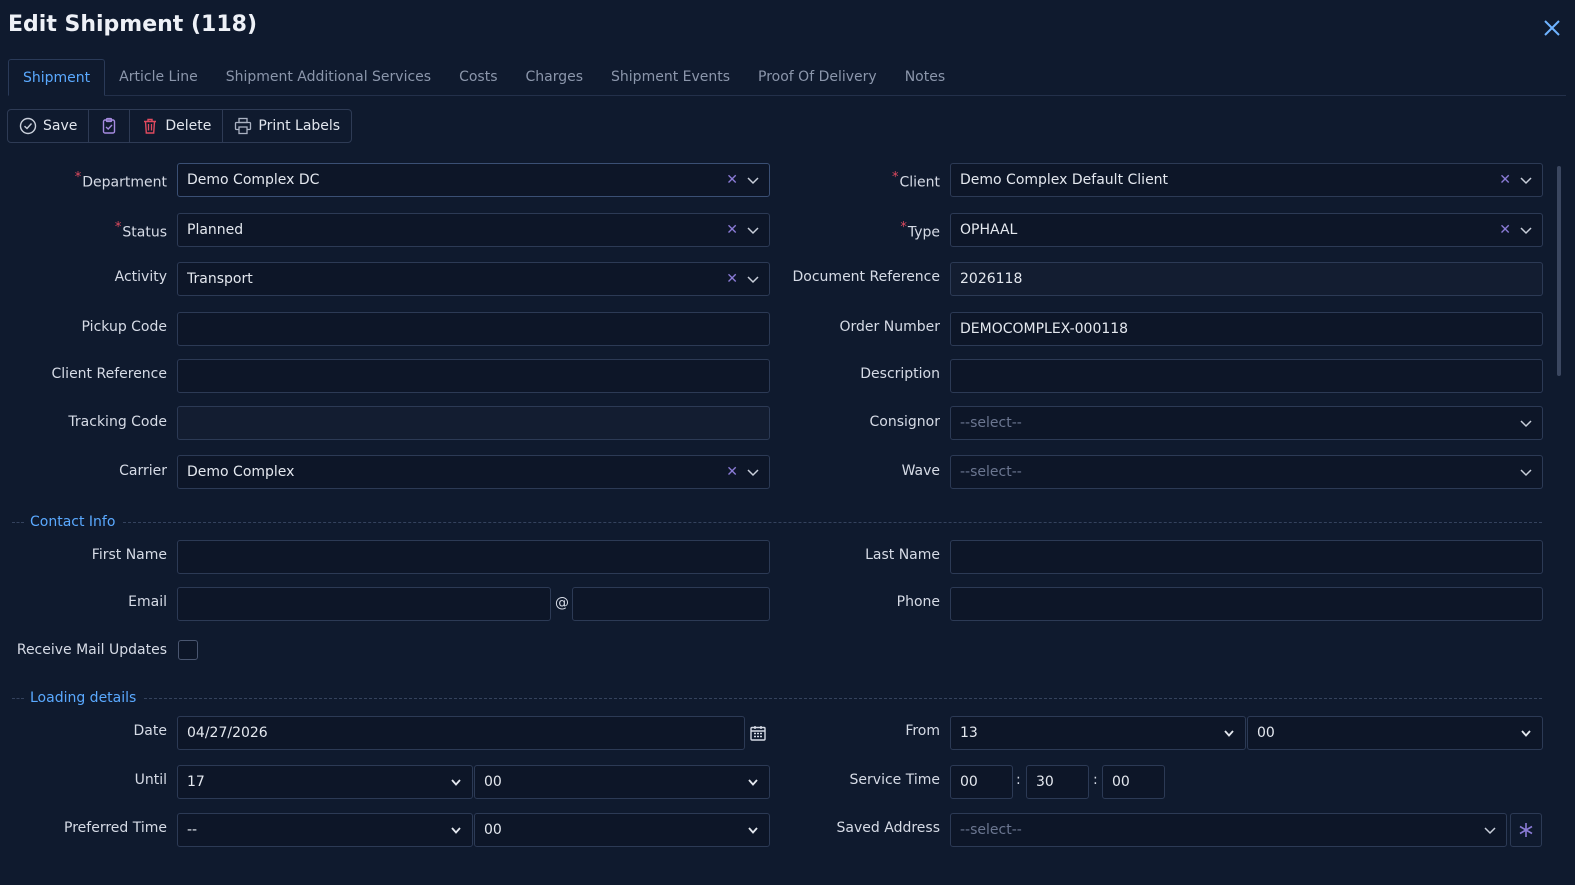 The image size is (1575, 885). What do you see at coordinates (915, 180) in the screenshot?
I see `client-label: *Client` at bounding box center [915, 180].